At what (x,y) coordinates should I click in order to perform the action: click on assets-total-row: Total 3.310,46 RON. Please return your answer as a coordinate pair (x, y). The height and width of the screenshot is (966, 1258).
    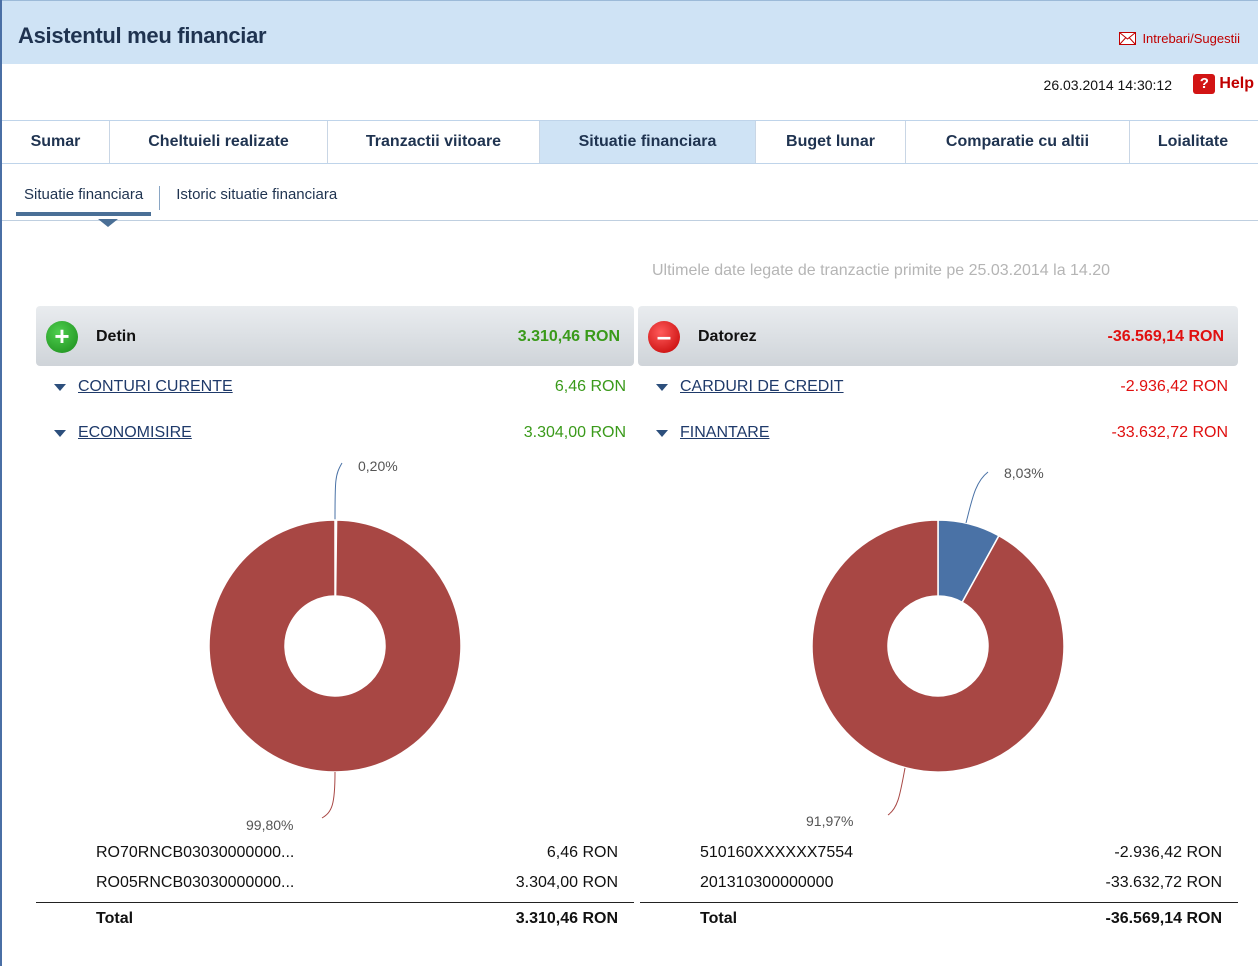
    Looking at the image, I should click on (357, 921).